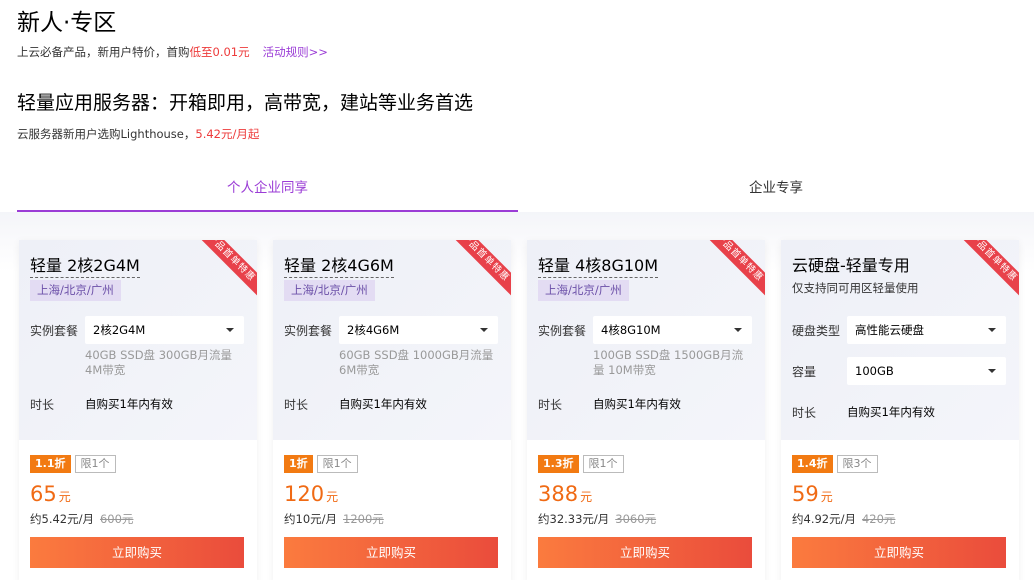 This screenshot has width=1034, height=580. I want to click on activity-rules-link: 活动规则>>, so click(295, 52).